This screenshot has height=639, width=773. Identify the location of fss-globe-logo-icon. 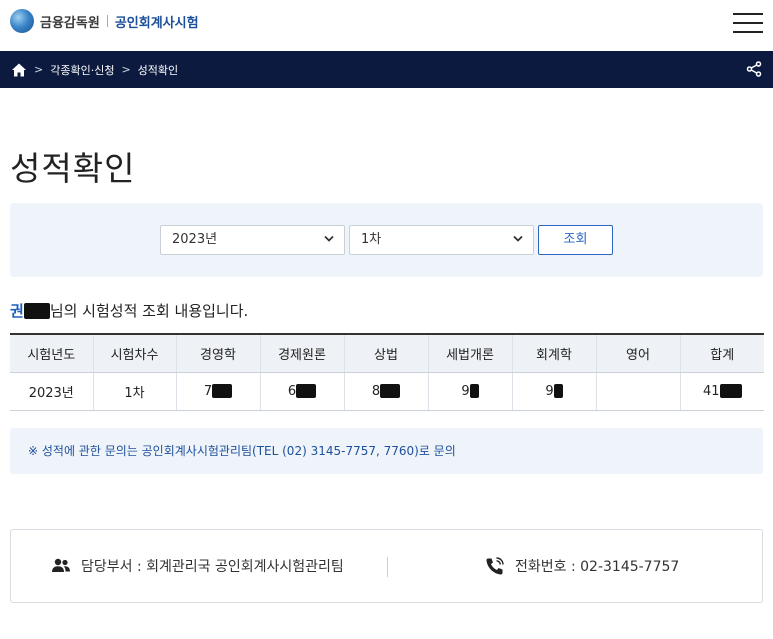
(22, 21).